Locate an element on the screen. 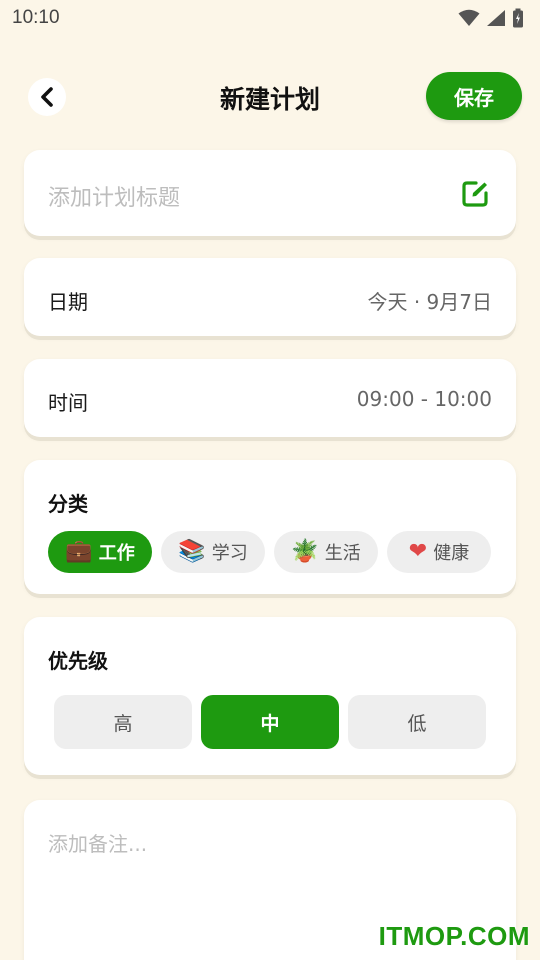 The height and width of the screenshot is (960, 540). date-value: 今天 · 9月7日 is located at coordinates (429, 302).